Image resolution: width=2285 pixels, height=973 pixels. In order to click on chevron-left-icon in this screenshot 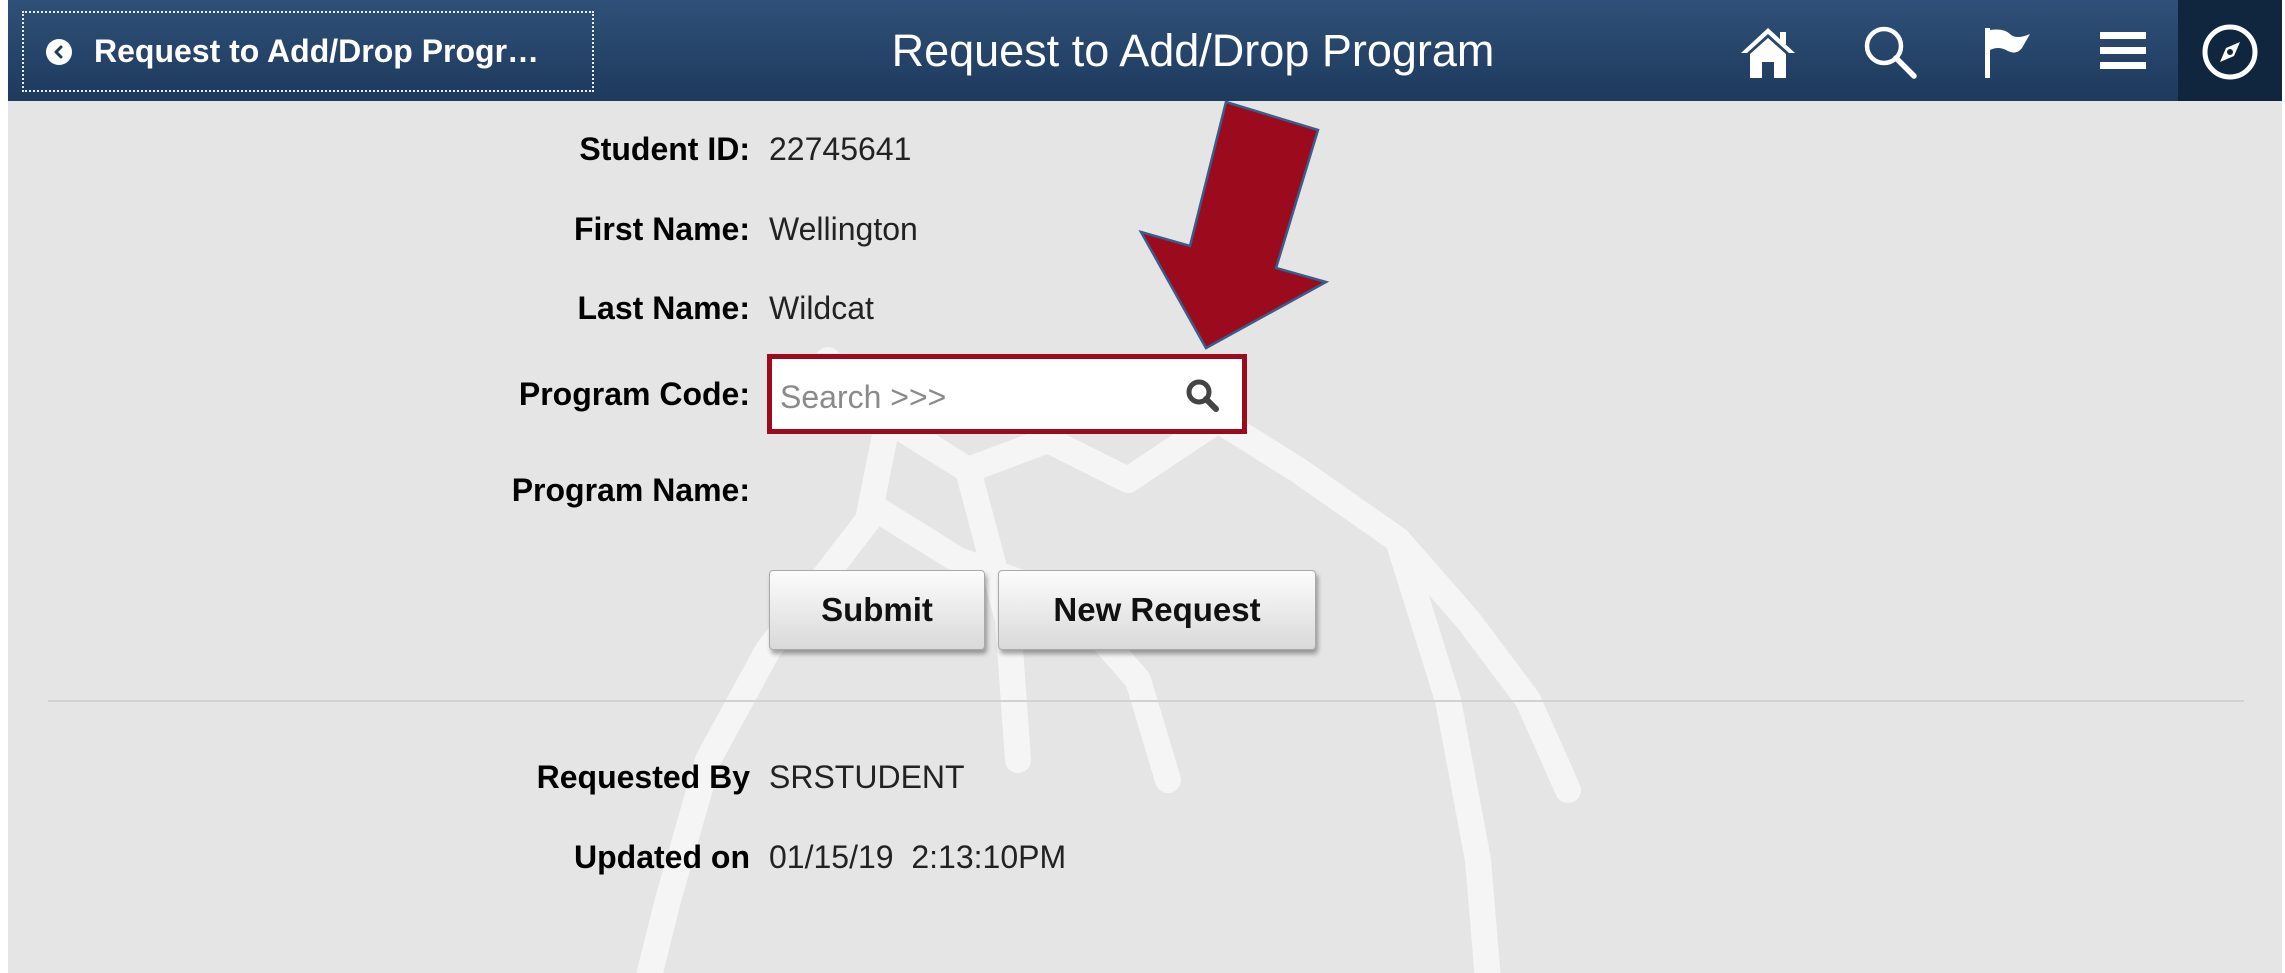, I will do `click(59, 51)`.